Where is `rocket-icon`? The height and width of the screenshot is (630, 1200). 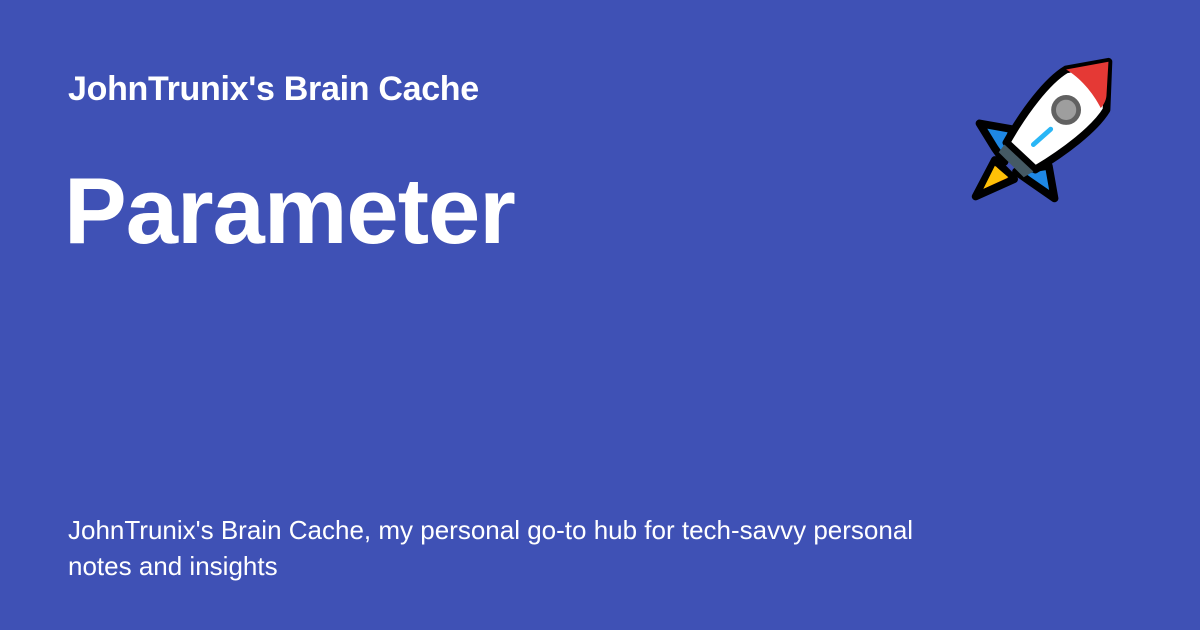 rocket-icon is located at coordinates (1043, 133).